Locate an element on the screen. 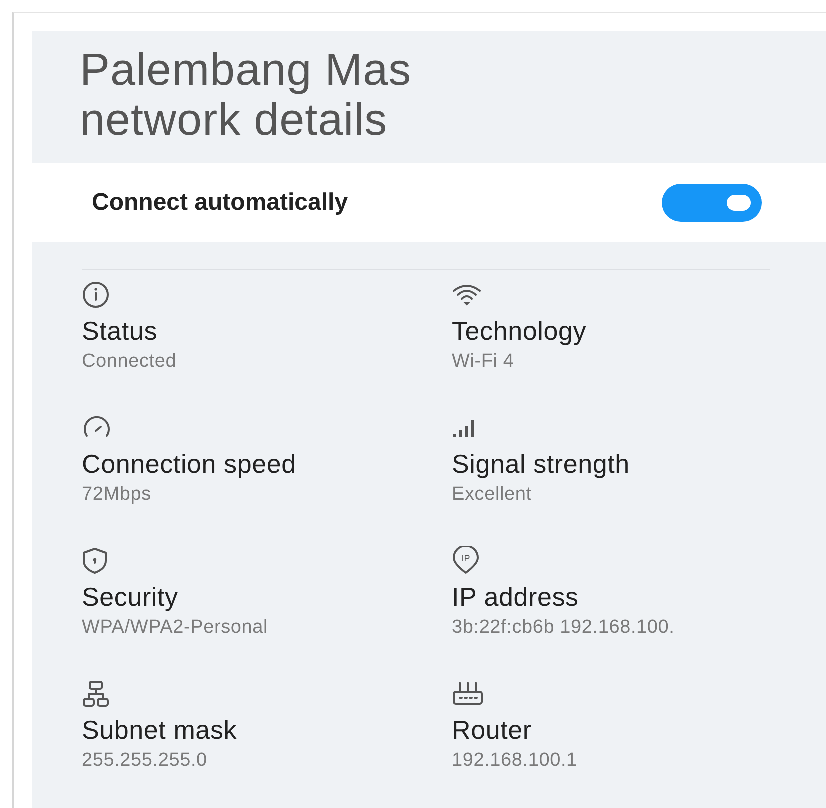 Image resolution: width=826 pixels, height=808 pixels. wifi-icon is located at coordinates (467, 295).